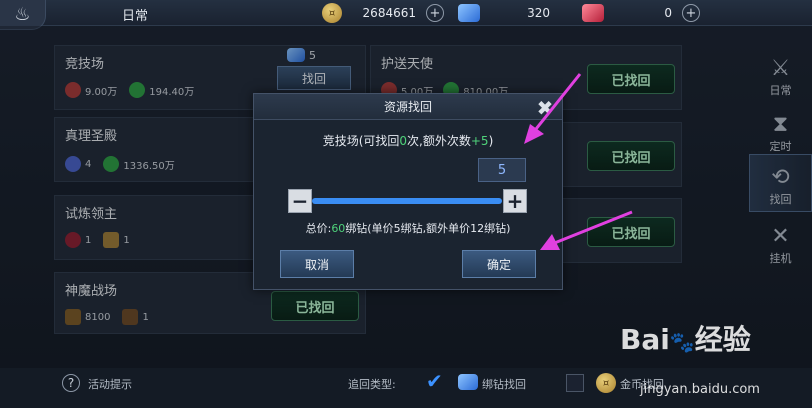  Describe the element at coordinates (700, 389) in the screenshot. I see `watermark-url: jingyan.baidu.com` at that location.